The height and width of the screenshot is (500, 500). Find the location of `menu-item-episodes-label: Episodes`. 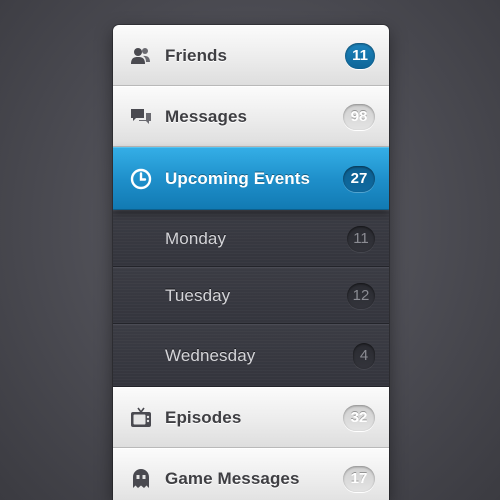

menu-item-episodes-label: Episodes is located at coordinates (203, 417).